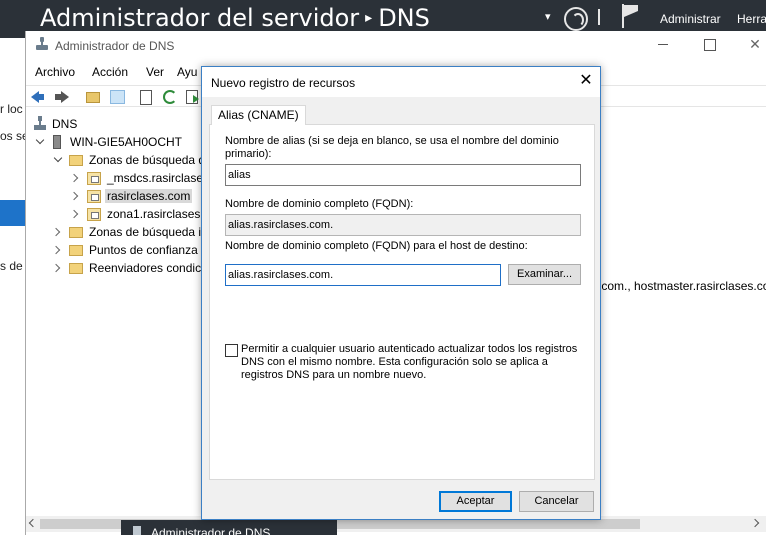  I want to click on properties-icon, so click(146, 97).